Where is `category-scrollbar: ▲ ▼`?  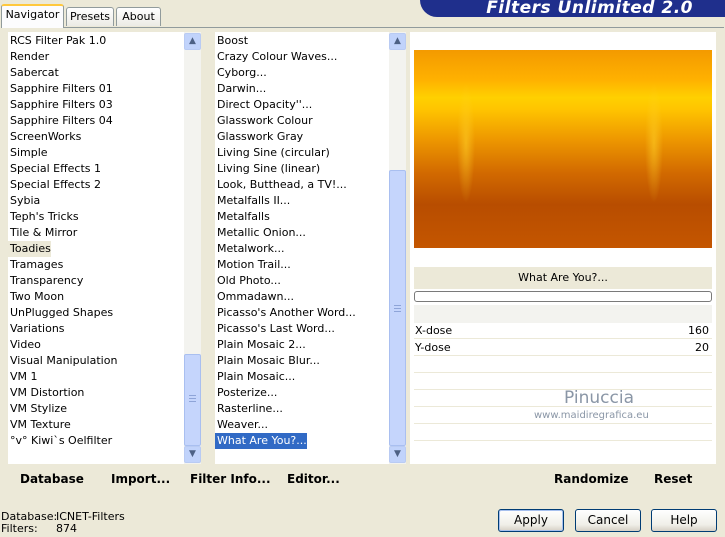 category-scrollbar: ▲ ▼ is located at coordinates (192, 248).